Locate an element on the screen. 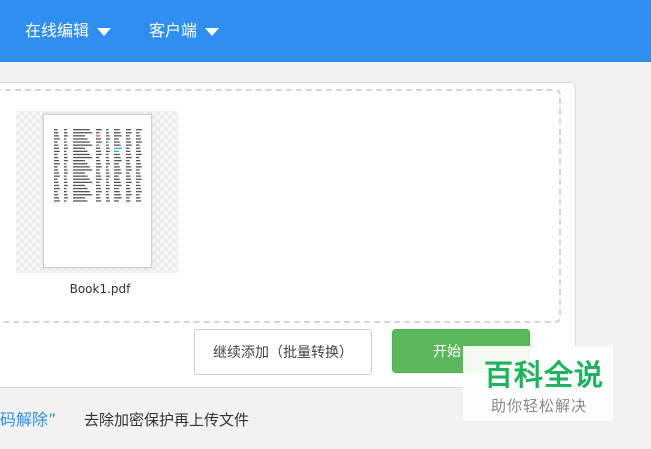 This screenshot has height=449, width=651. watermark: 百科全说 助你轻松解决 is located at coordinates (538, 383).